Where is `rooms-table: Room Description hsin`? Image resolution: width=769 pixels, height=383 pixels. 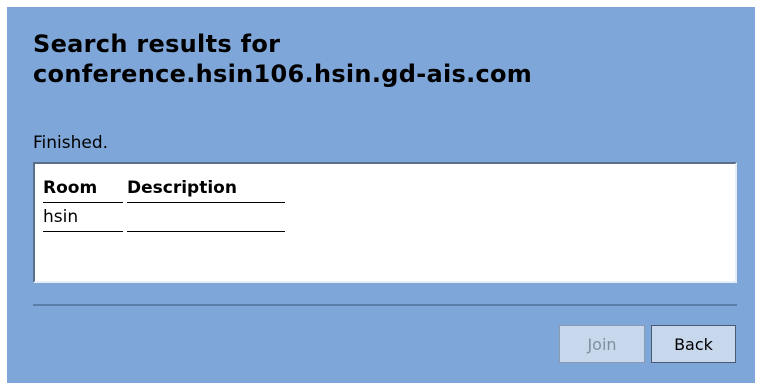
rooms-table: Room Description hsin is located at coordinates (164, 204).